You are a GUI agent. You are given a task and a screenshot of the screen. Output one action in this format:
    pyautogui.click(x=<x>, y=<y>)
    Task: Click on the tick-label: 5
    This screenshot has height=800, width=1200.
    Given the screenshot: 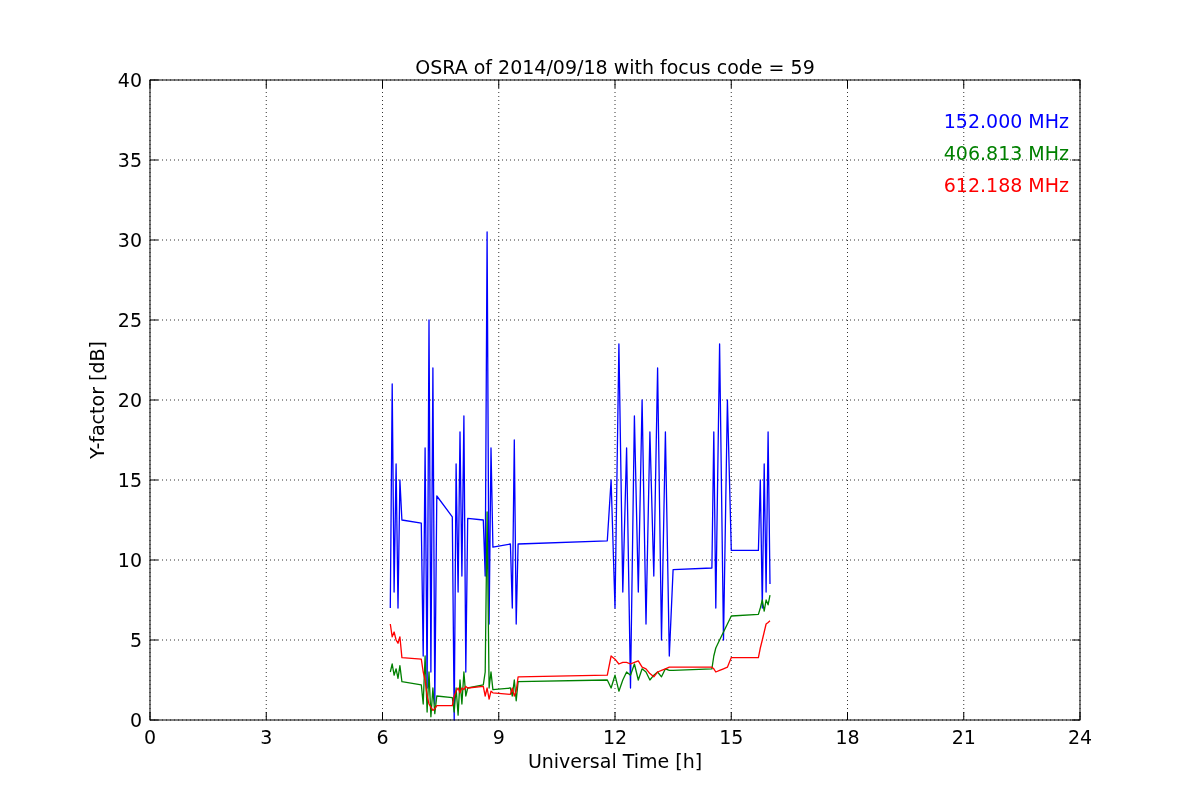 What is the action you would take?
    pyautogui.click(x=135, y=640)
    